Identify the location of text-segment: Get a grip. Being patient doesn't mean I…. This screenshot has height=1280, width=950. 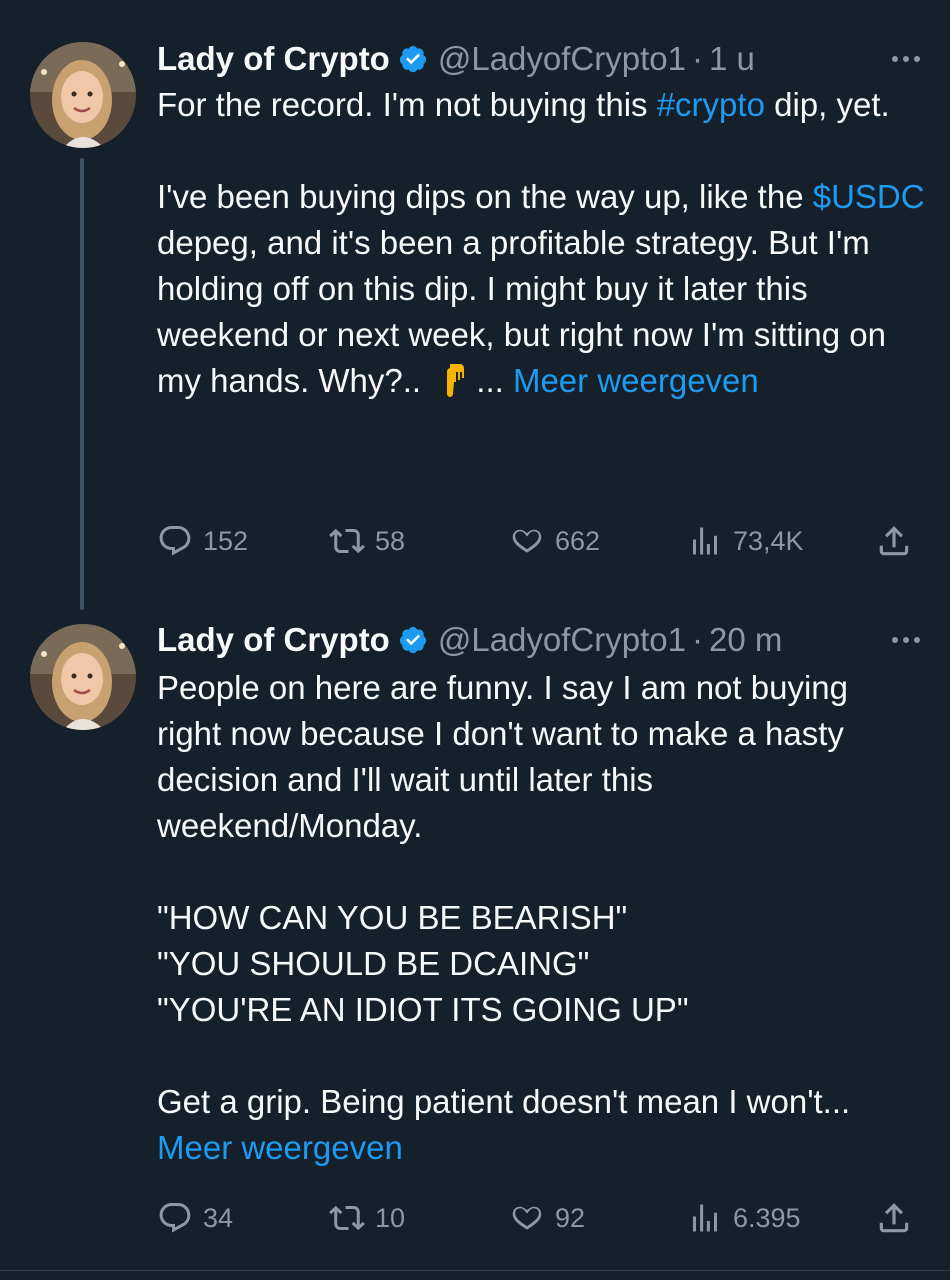
(504, 1101).